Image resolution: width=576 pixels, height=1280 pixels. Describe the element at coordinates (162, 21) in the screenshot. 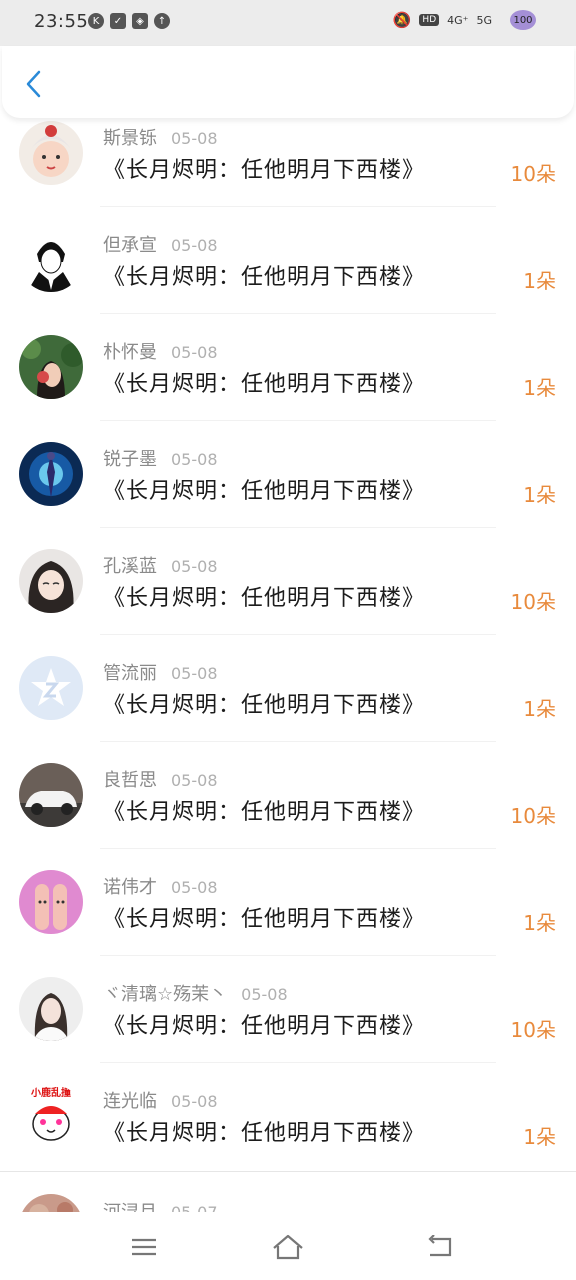

I see `upload-icon: ↑` at that location.